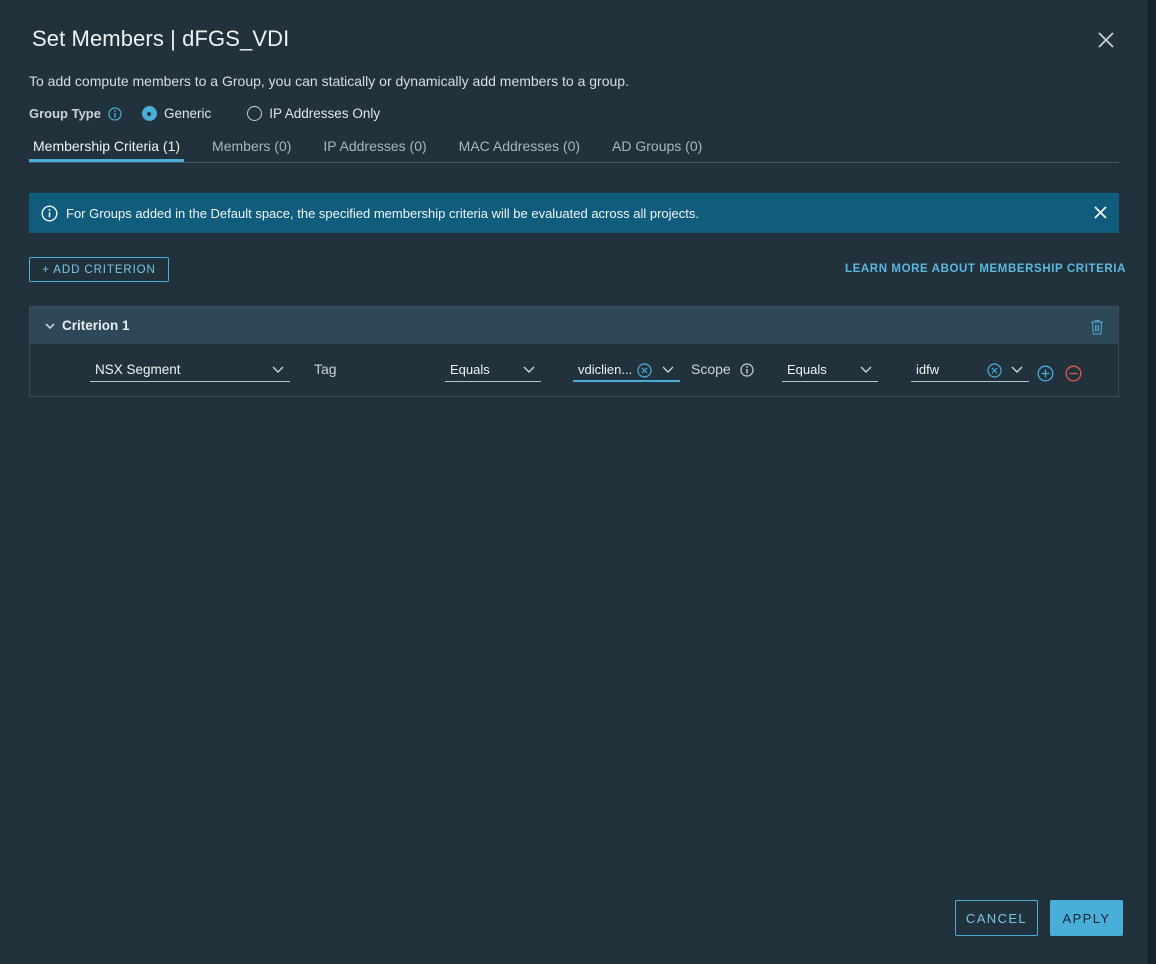 Image resolution: width=1156 pixels, height=964 pixels. What do you see at coordinates (574, 325) in the screenshot?
I see `criterion-header: Criterion 1` at bounding box center [574, 325].